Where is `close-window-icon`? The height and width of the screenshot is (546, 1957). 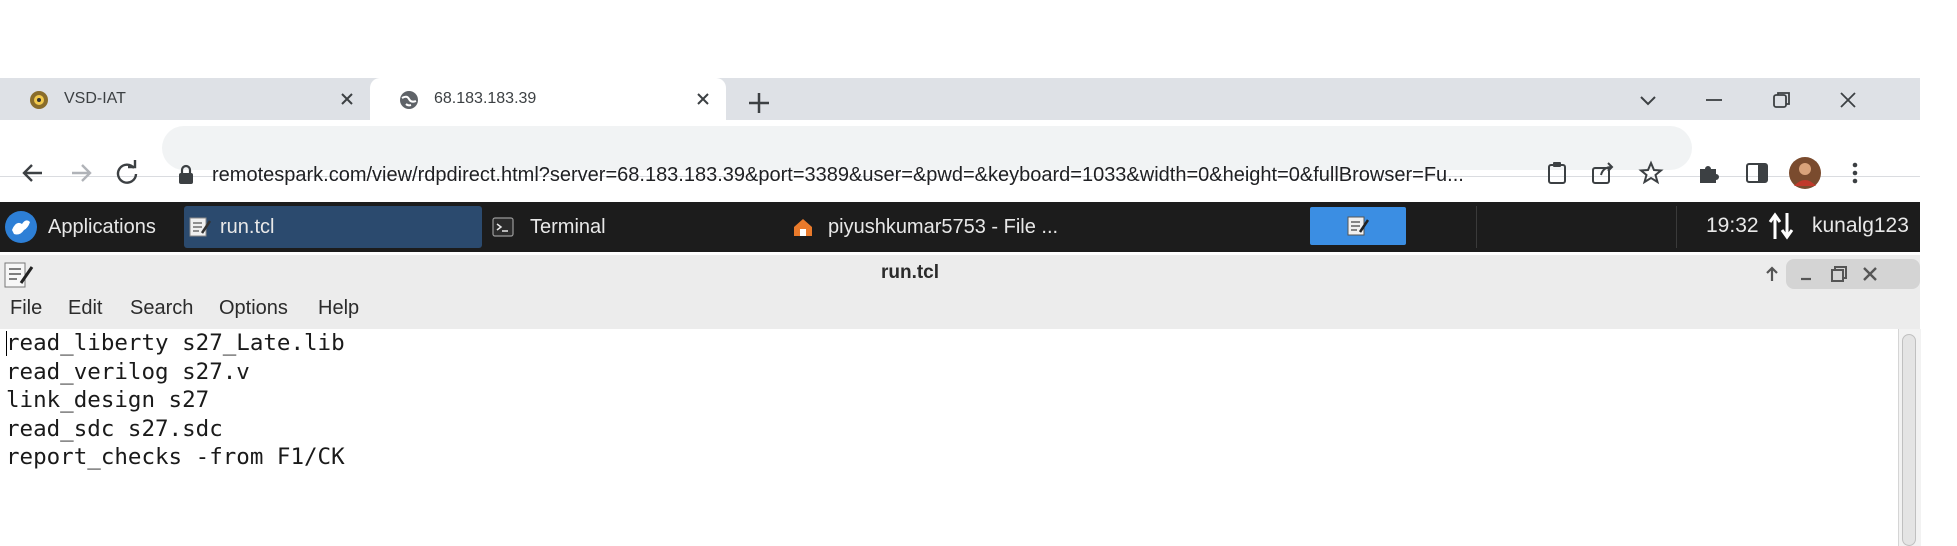 close-window-icon is located at coordinates (1848, 100).